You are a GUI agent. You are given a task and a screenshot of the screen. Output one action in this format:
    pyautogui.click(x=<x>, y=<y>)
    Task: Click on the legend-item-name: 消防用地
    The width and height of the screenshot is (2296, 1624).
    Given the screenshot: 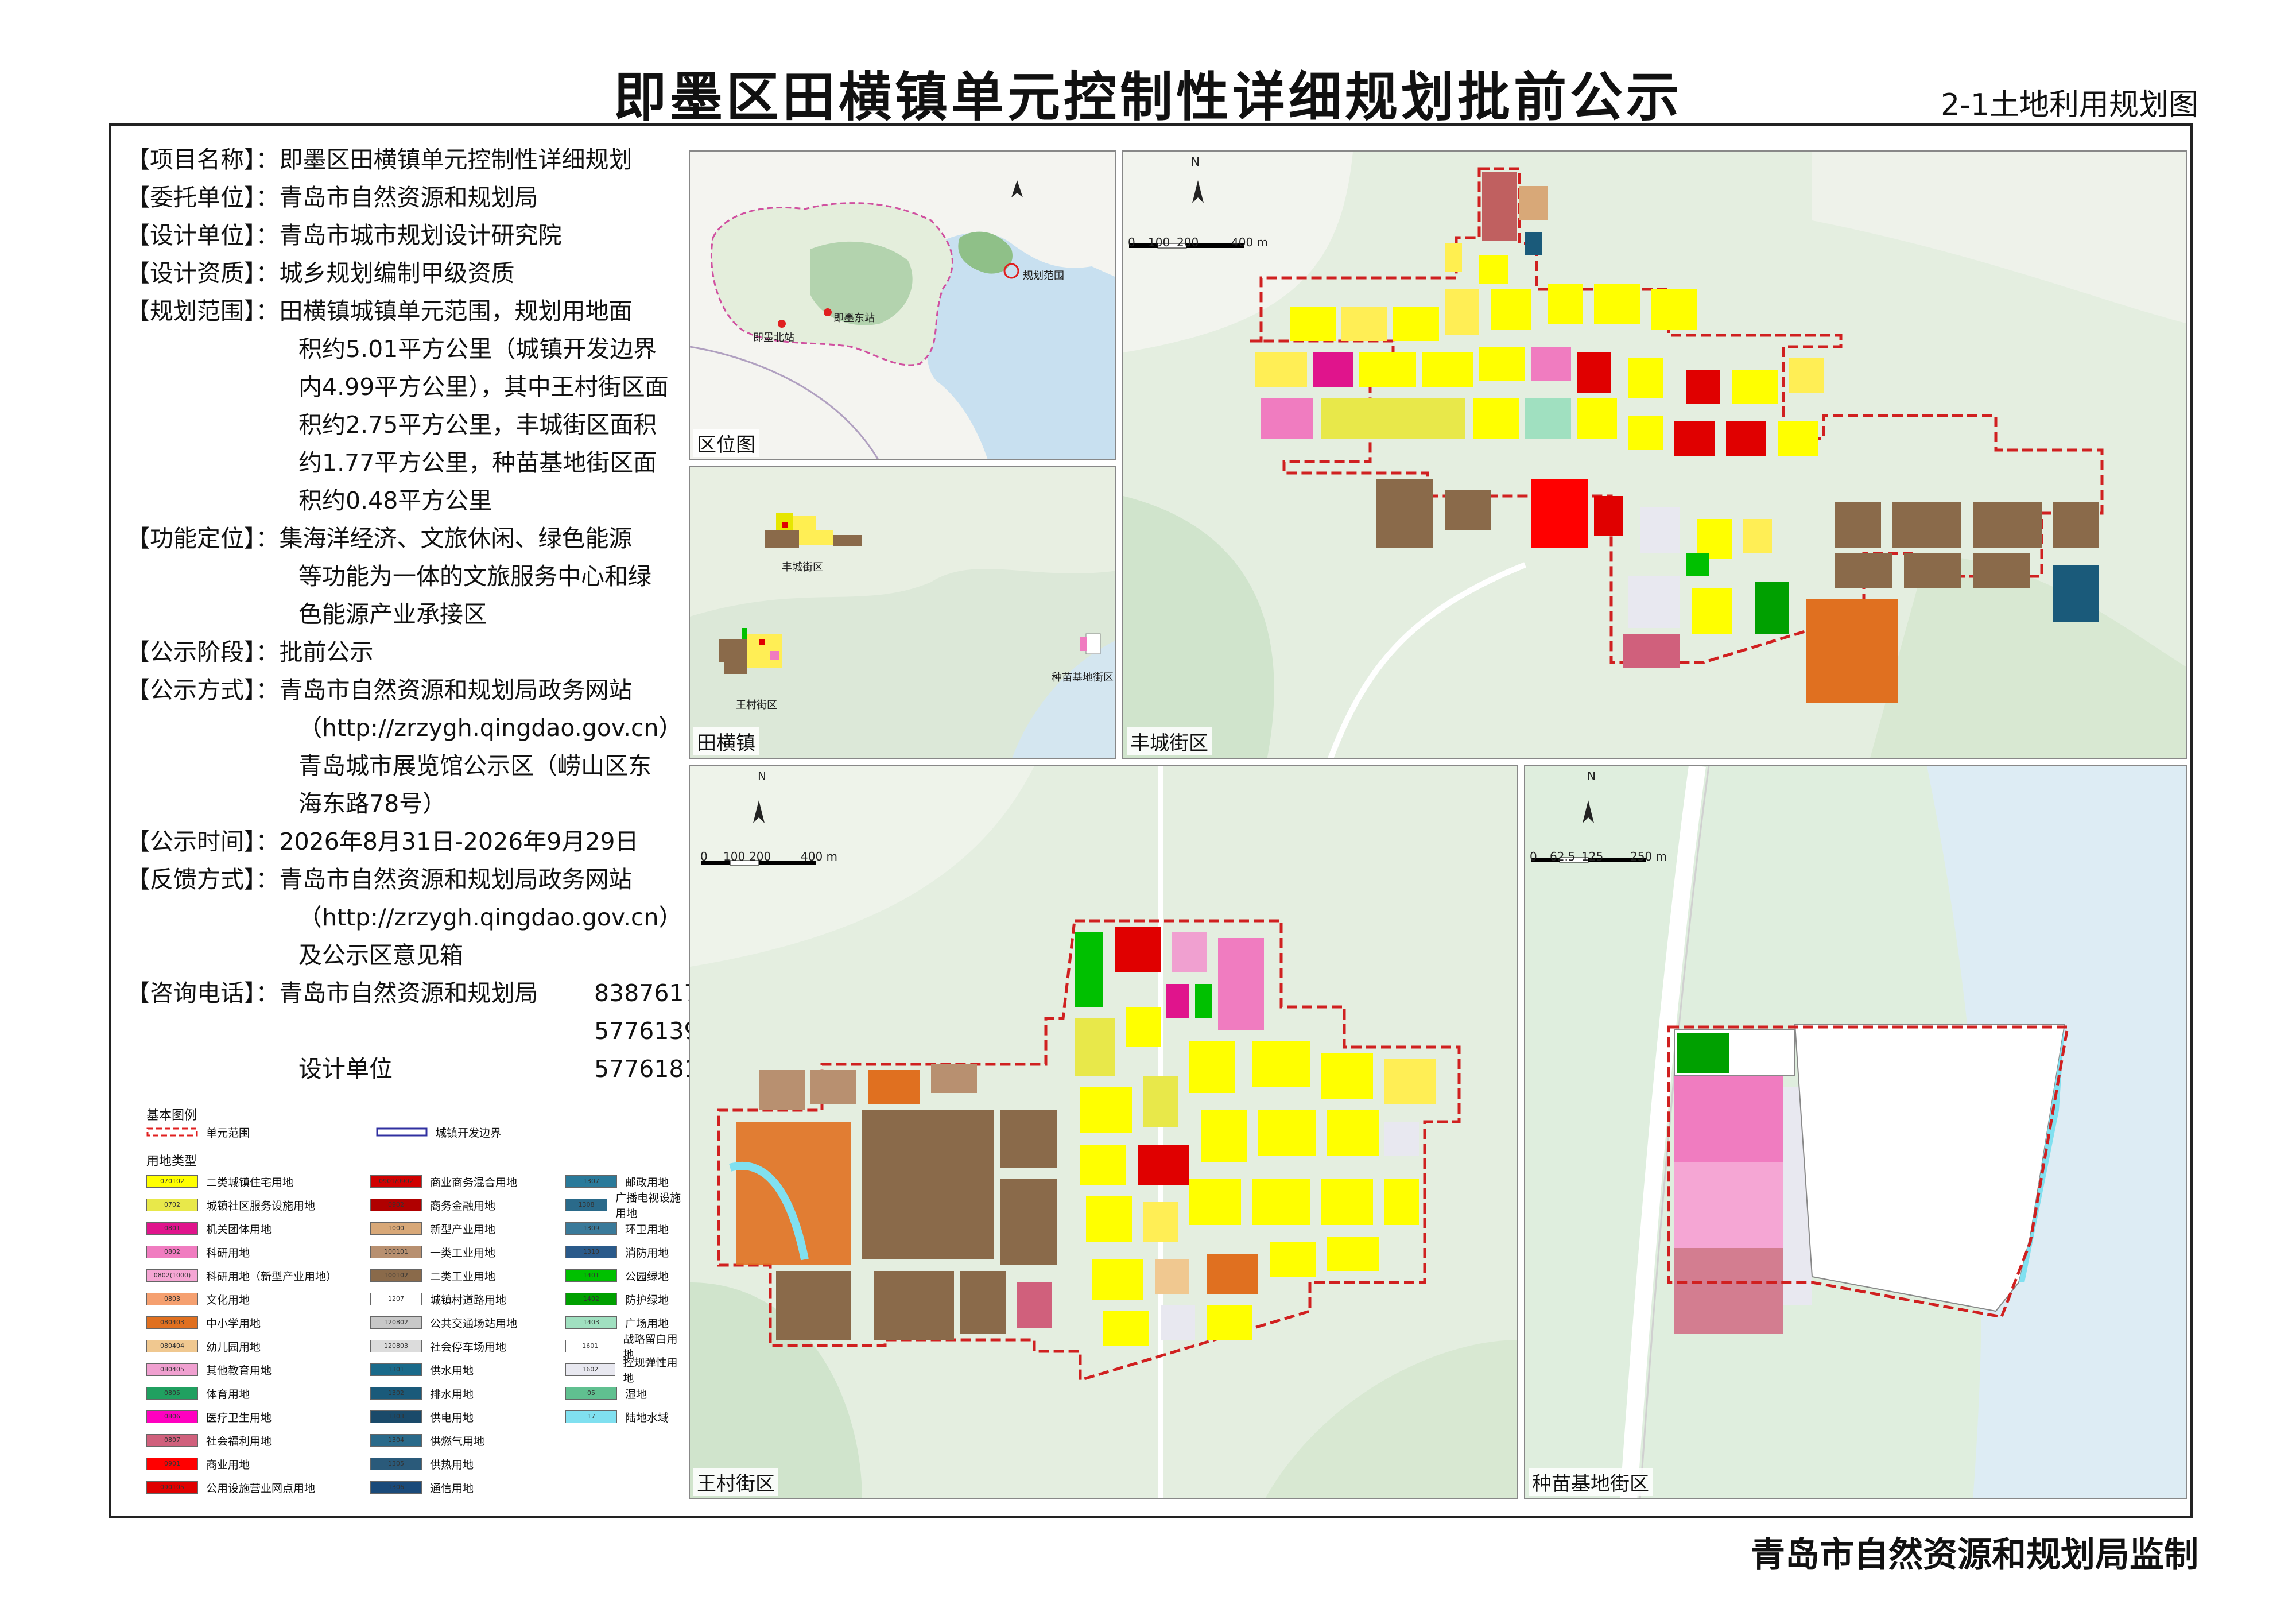 What is the action you would take?
    pyautogui.click(x=647, y=1252)
    